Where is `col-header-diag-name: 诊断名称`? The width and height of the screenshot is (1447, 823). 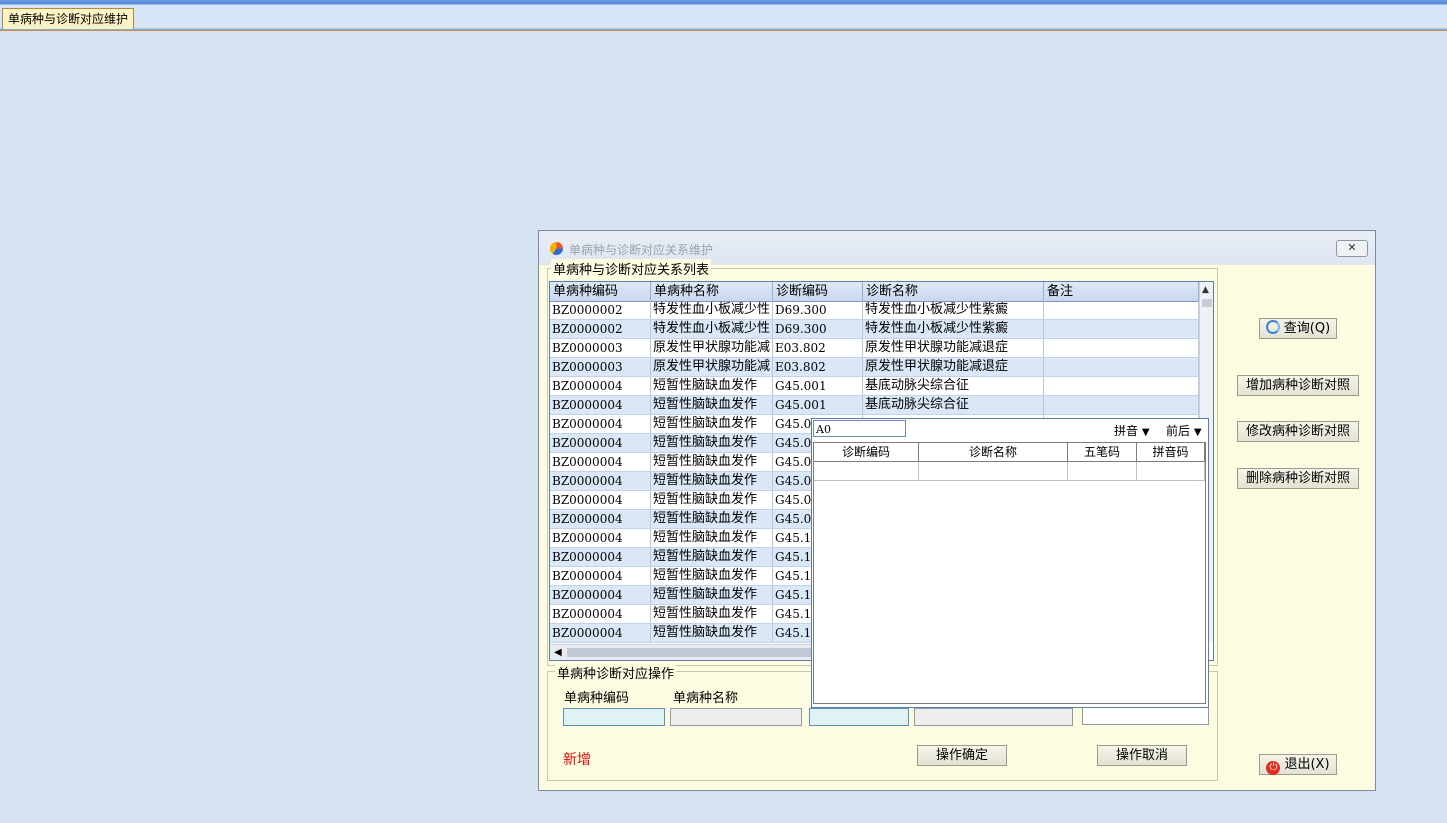
col-header-diag-name: 诊断名称 is located at coordinates (953, 291).